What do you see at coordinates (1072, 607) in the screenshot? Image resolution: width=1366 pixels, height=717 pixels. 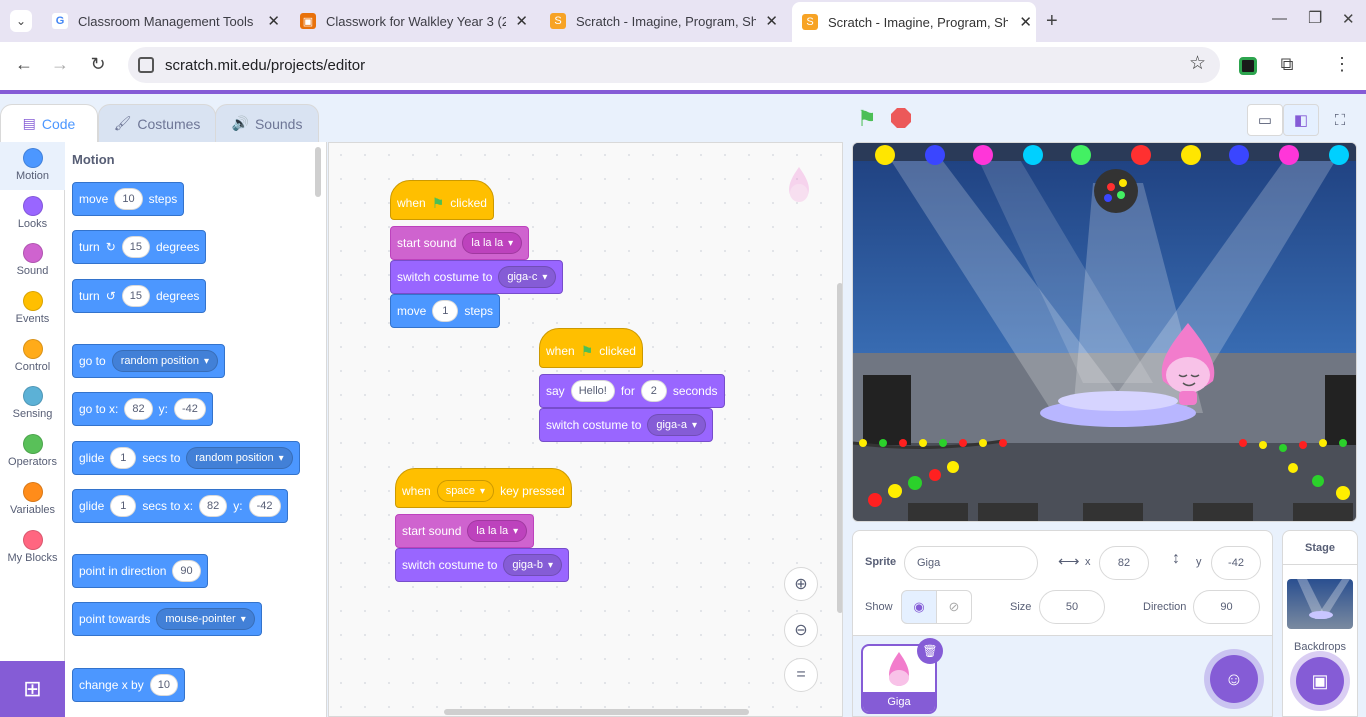 I see `size-field: 50` at bounding box center [1072, 607].